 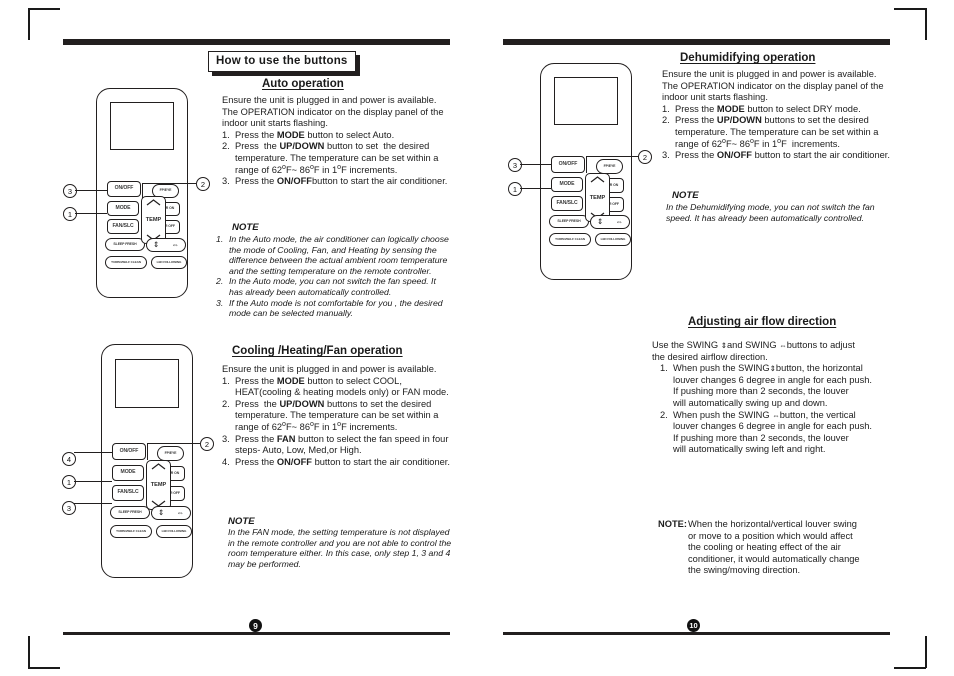 I want to click on remote-1-swing-horizontal-icon: ⇔, so click(x=175, y=245).